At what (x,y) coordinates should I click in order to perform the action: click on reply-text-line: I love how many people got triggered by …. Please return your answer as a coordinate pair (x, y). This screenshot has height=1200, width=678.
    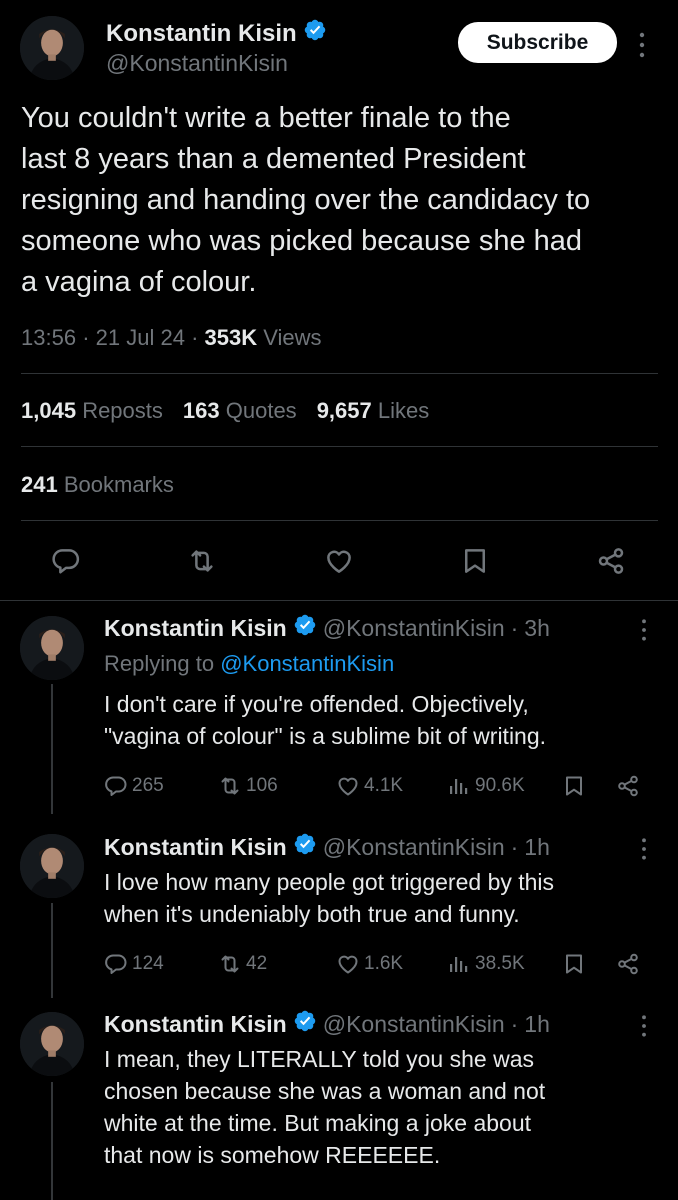
    Looking at the image, I should click on (329, 882).